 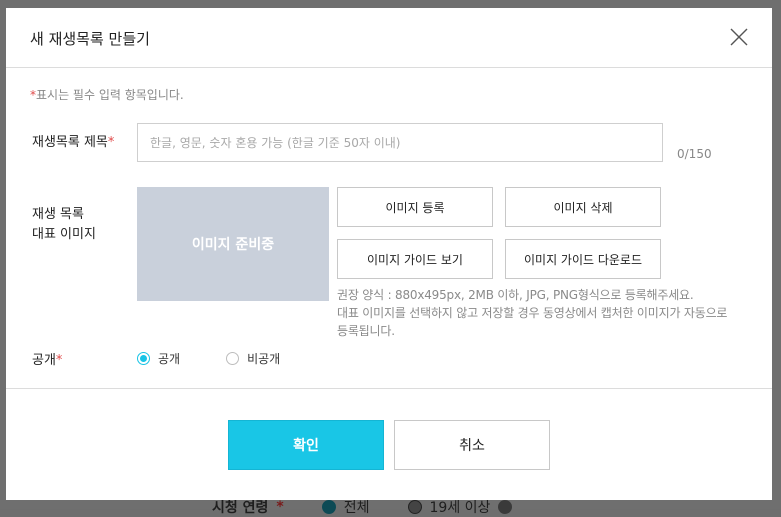 I want to click on required-notice-text: 표시는 필수 입력 항목입니다., so click(x=110, y=95).